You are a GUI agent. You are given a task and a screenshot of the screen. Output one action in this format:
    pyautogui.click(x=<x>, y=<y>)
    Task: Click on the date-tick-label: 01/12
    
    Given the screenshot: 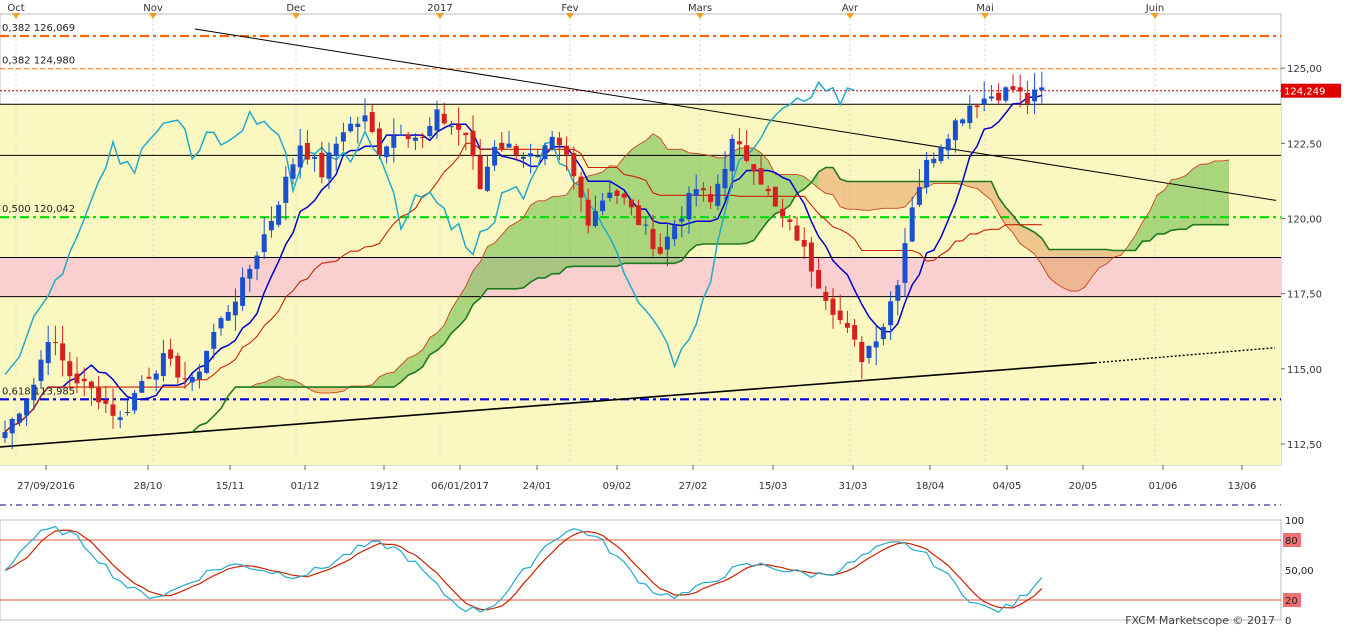 What is the action you would take?
    pyautogui.click(x=305, y=486)
    